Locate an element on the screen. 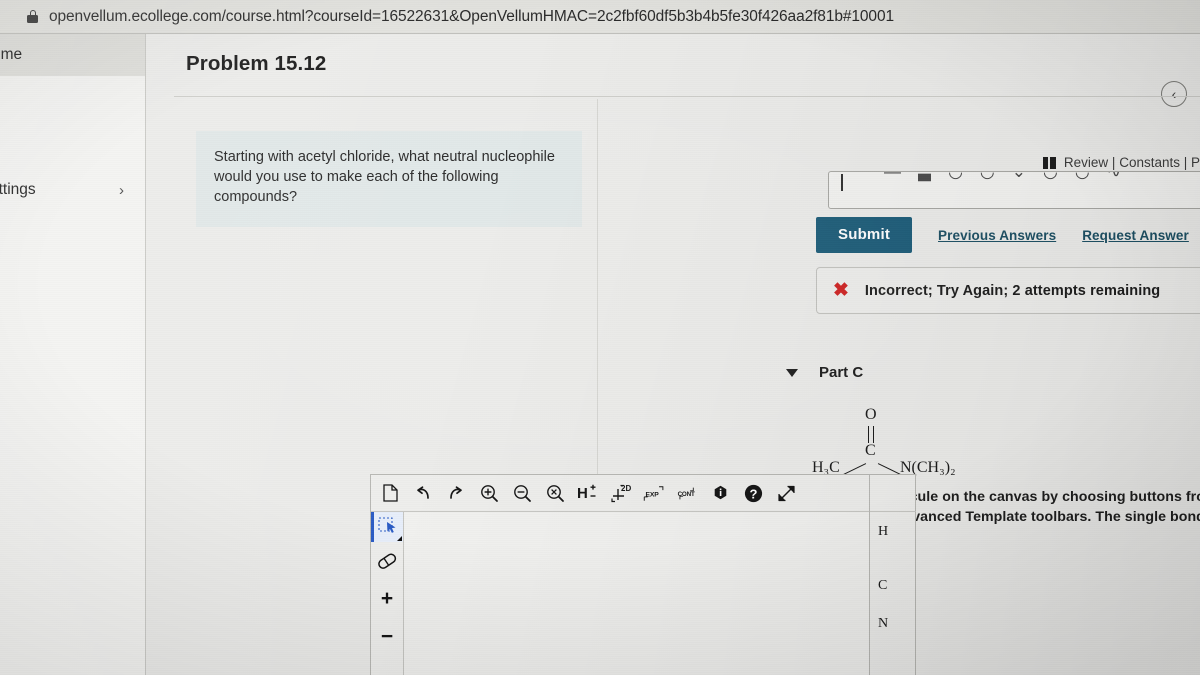  atom-h-button: H is located at coordinates (893, 532).